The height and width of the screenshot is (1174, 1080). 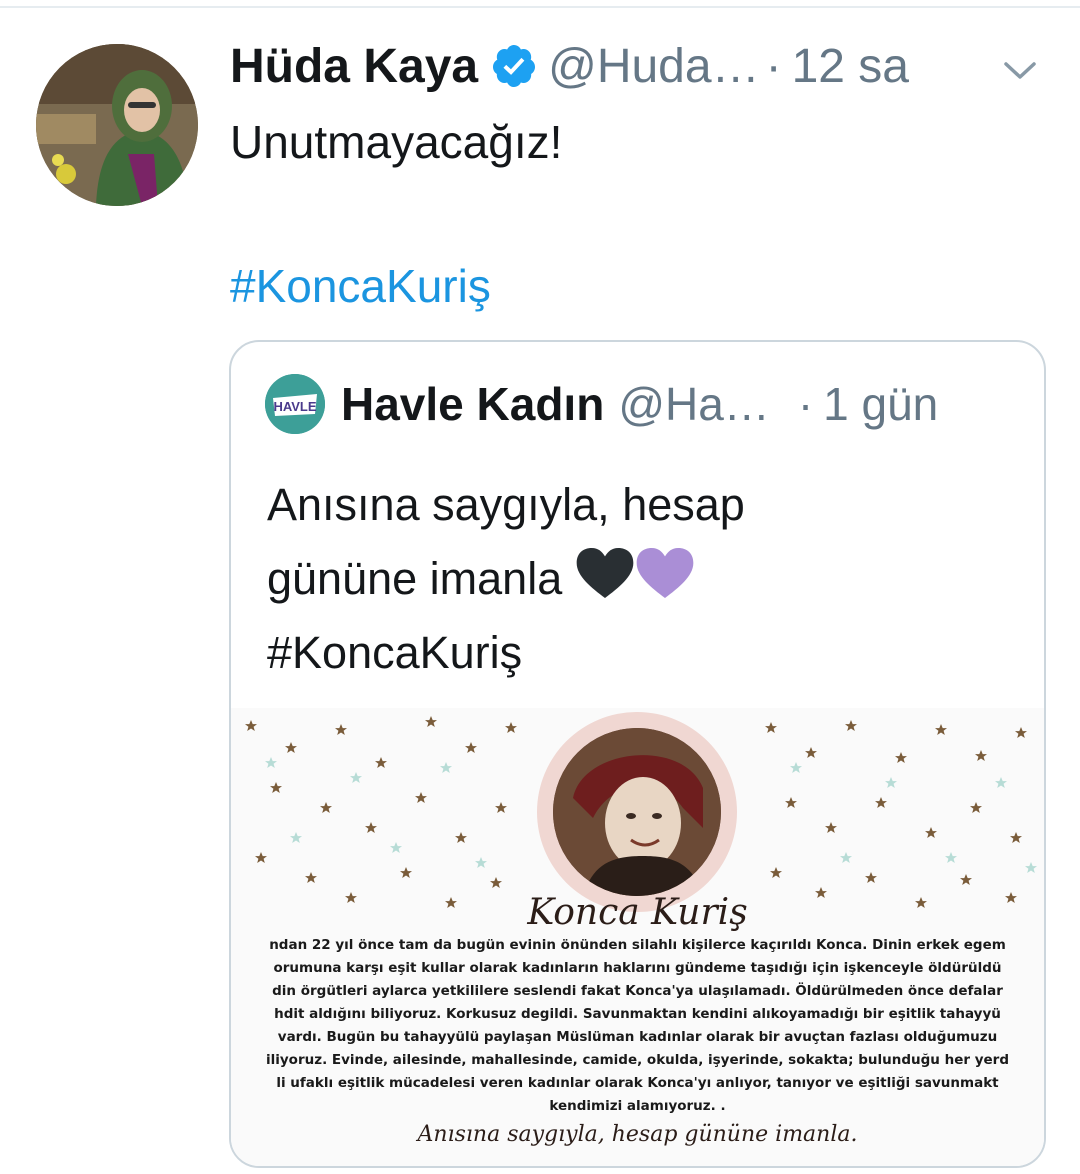 I want to click on chevron-down-icon, so click(x=1020, y=70).